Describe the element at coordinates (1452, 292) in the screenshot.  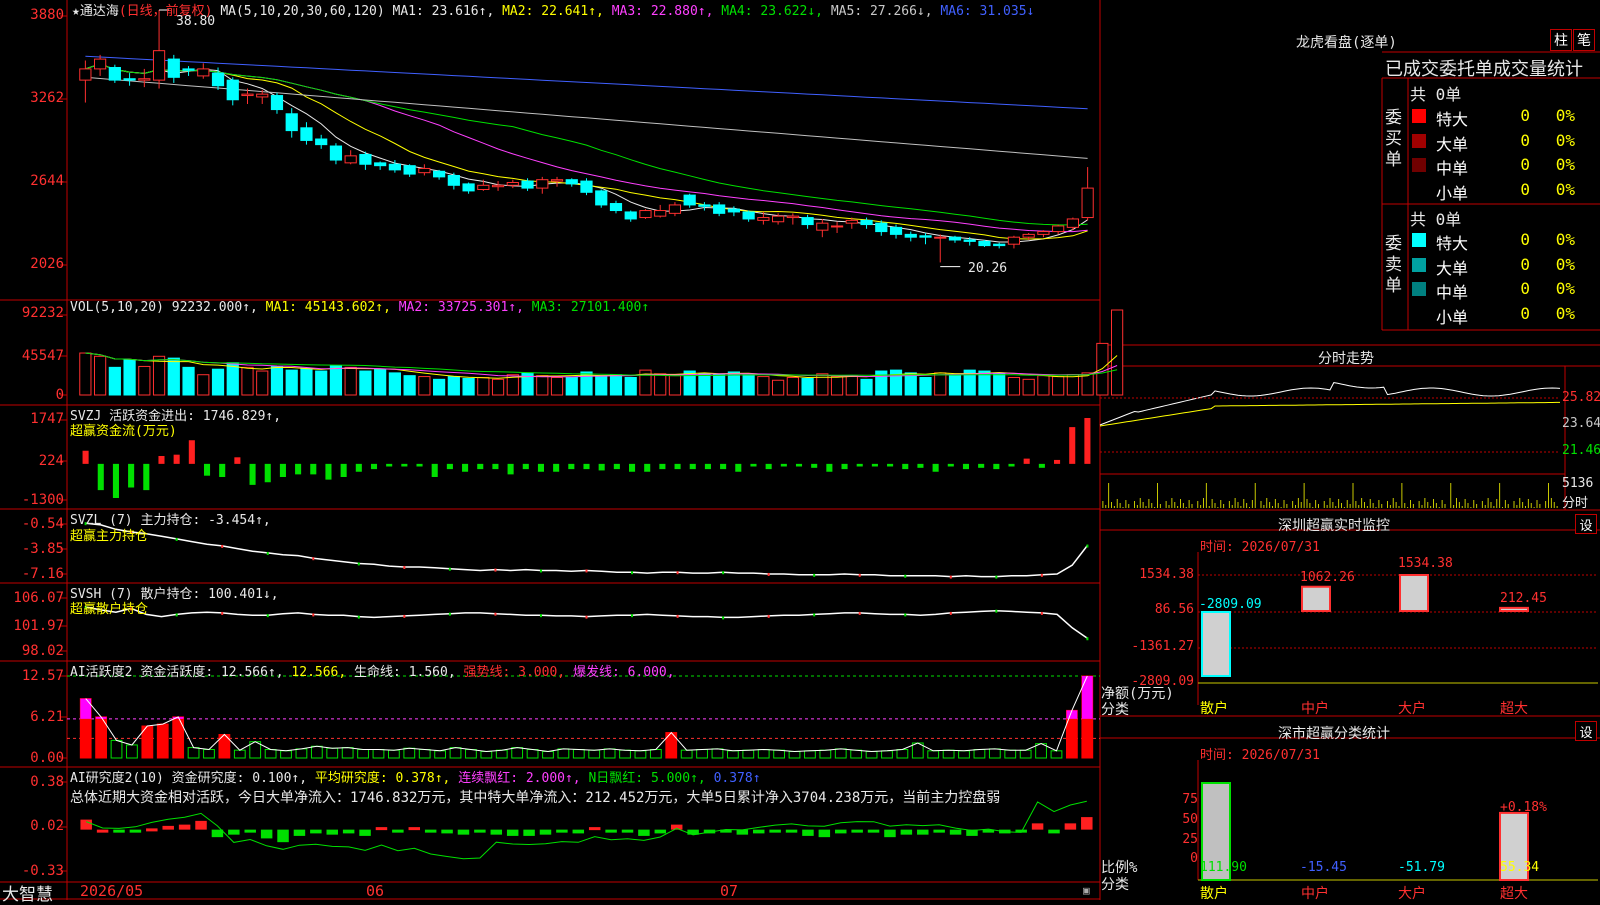
I see `sell-row-label: 中单` at that location.